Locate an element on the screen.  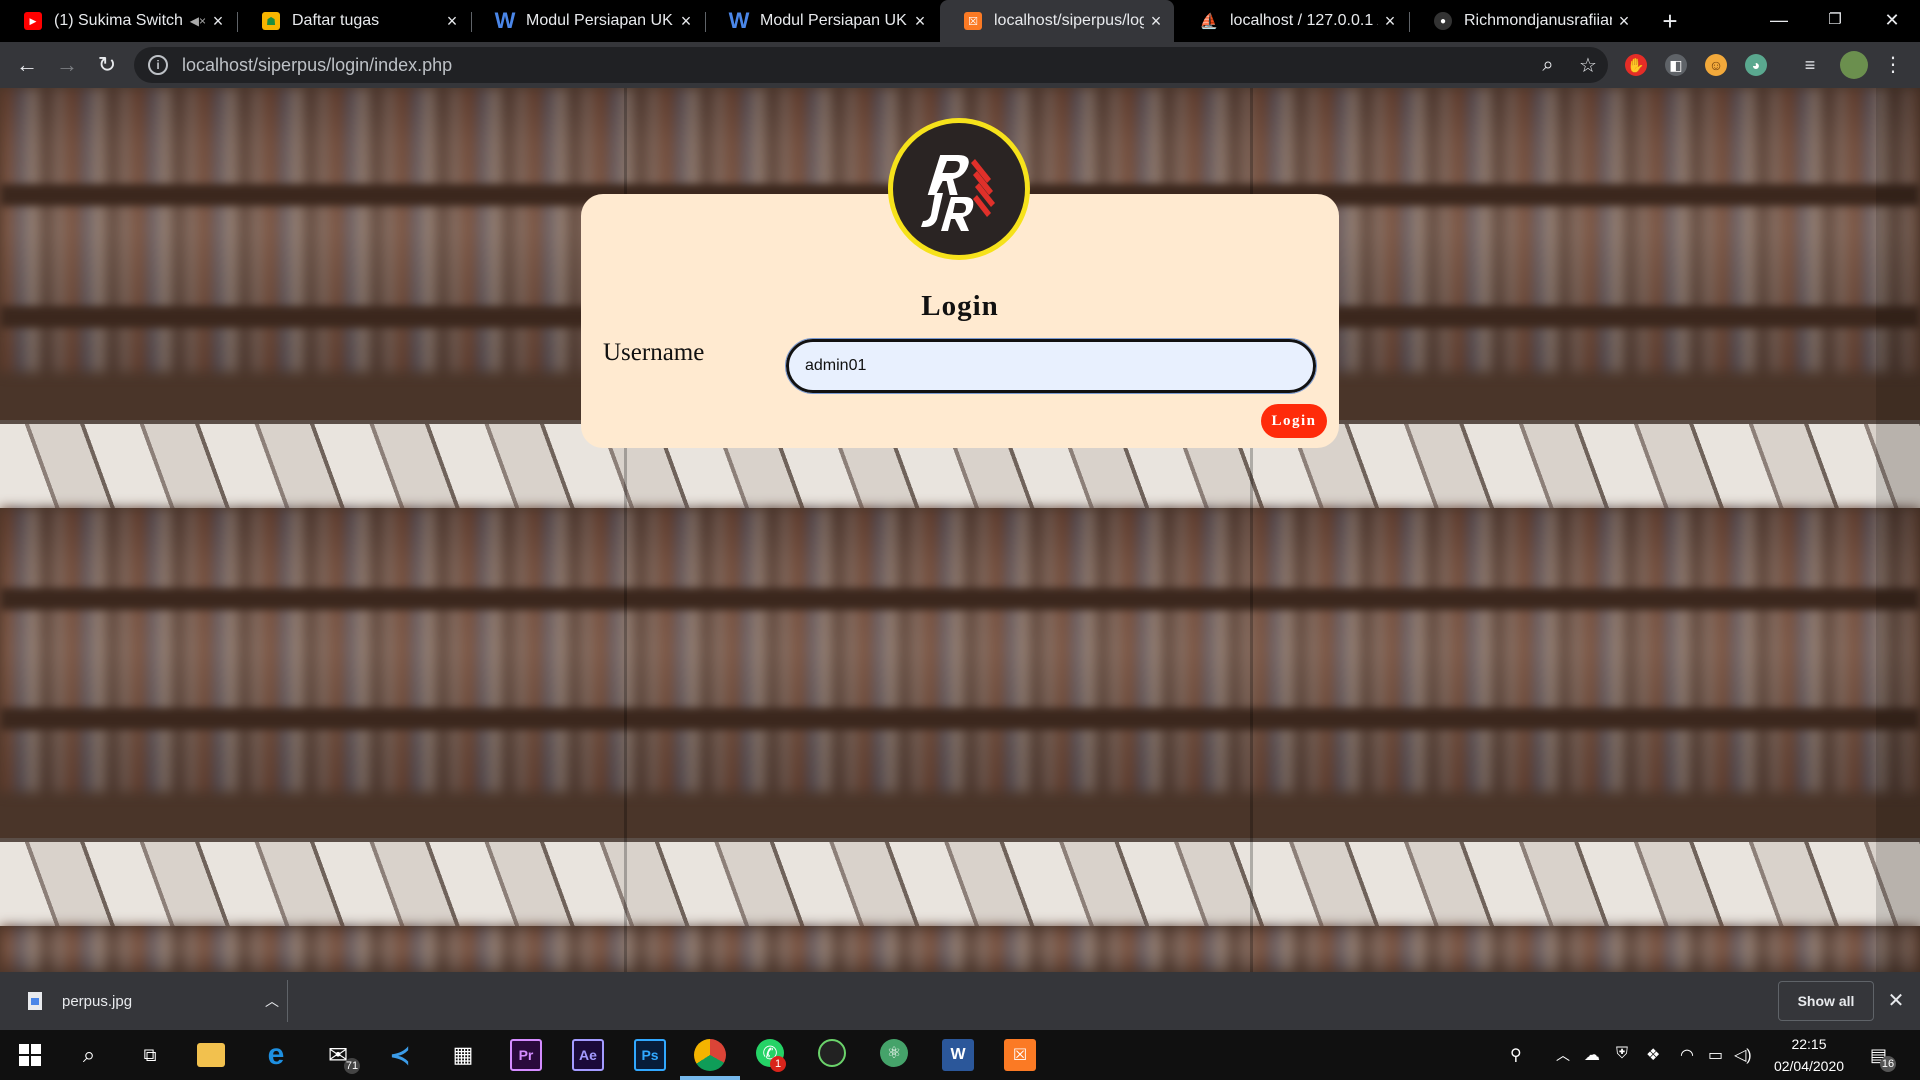
download-shelf: perpus.jpg ︿ Show all ✕ is located at coordinates (960, 1001).